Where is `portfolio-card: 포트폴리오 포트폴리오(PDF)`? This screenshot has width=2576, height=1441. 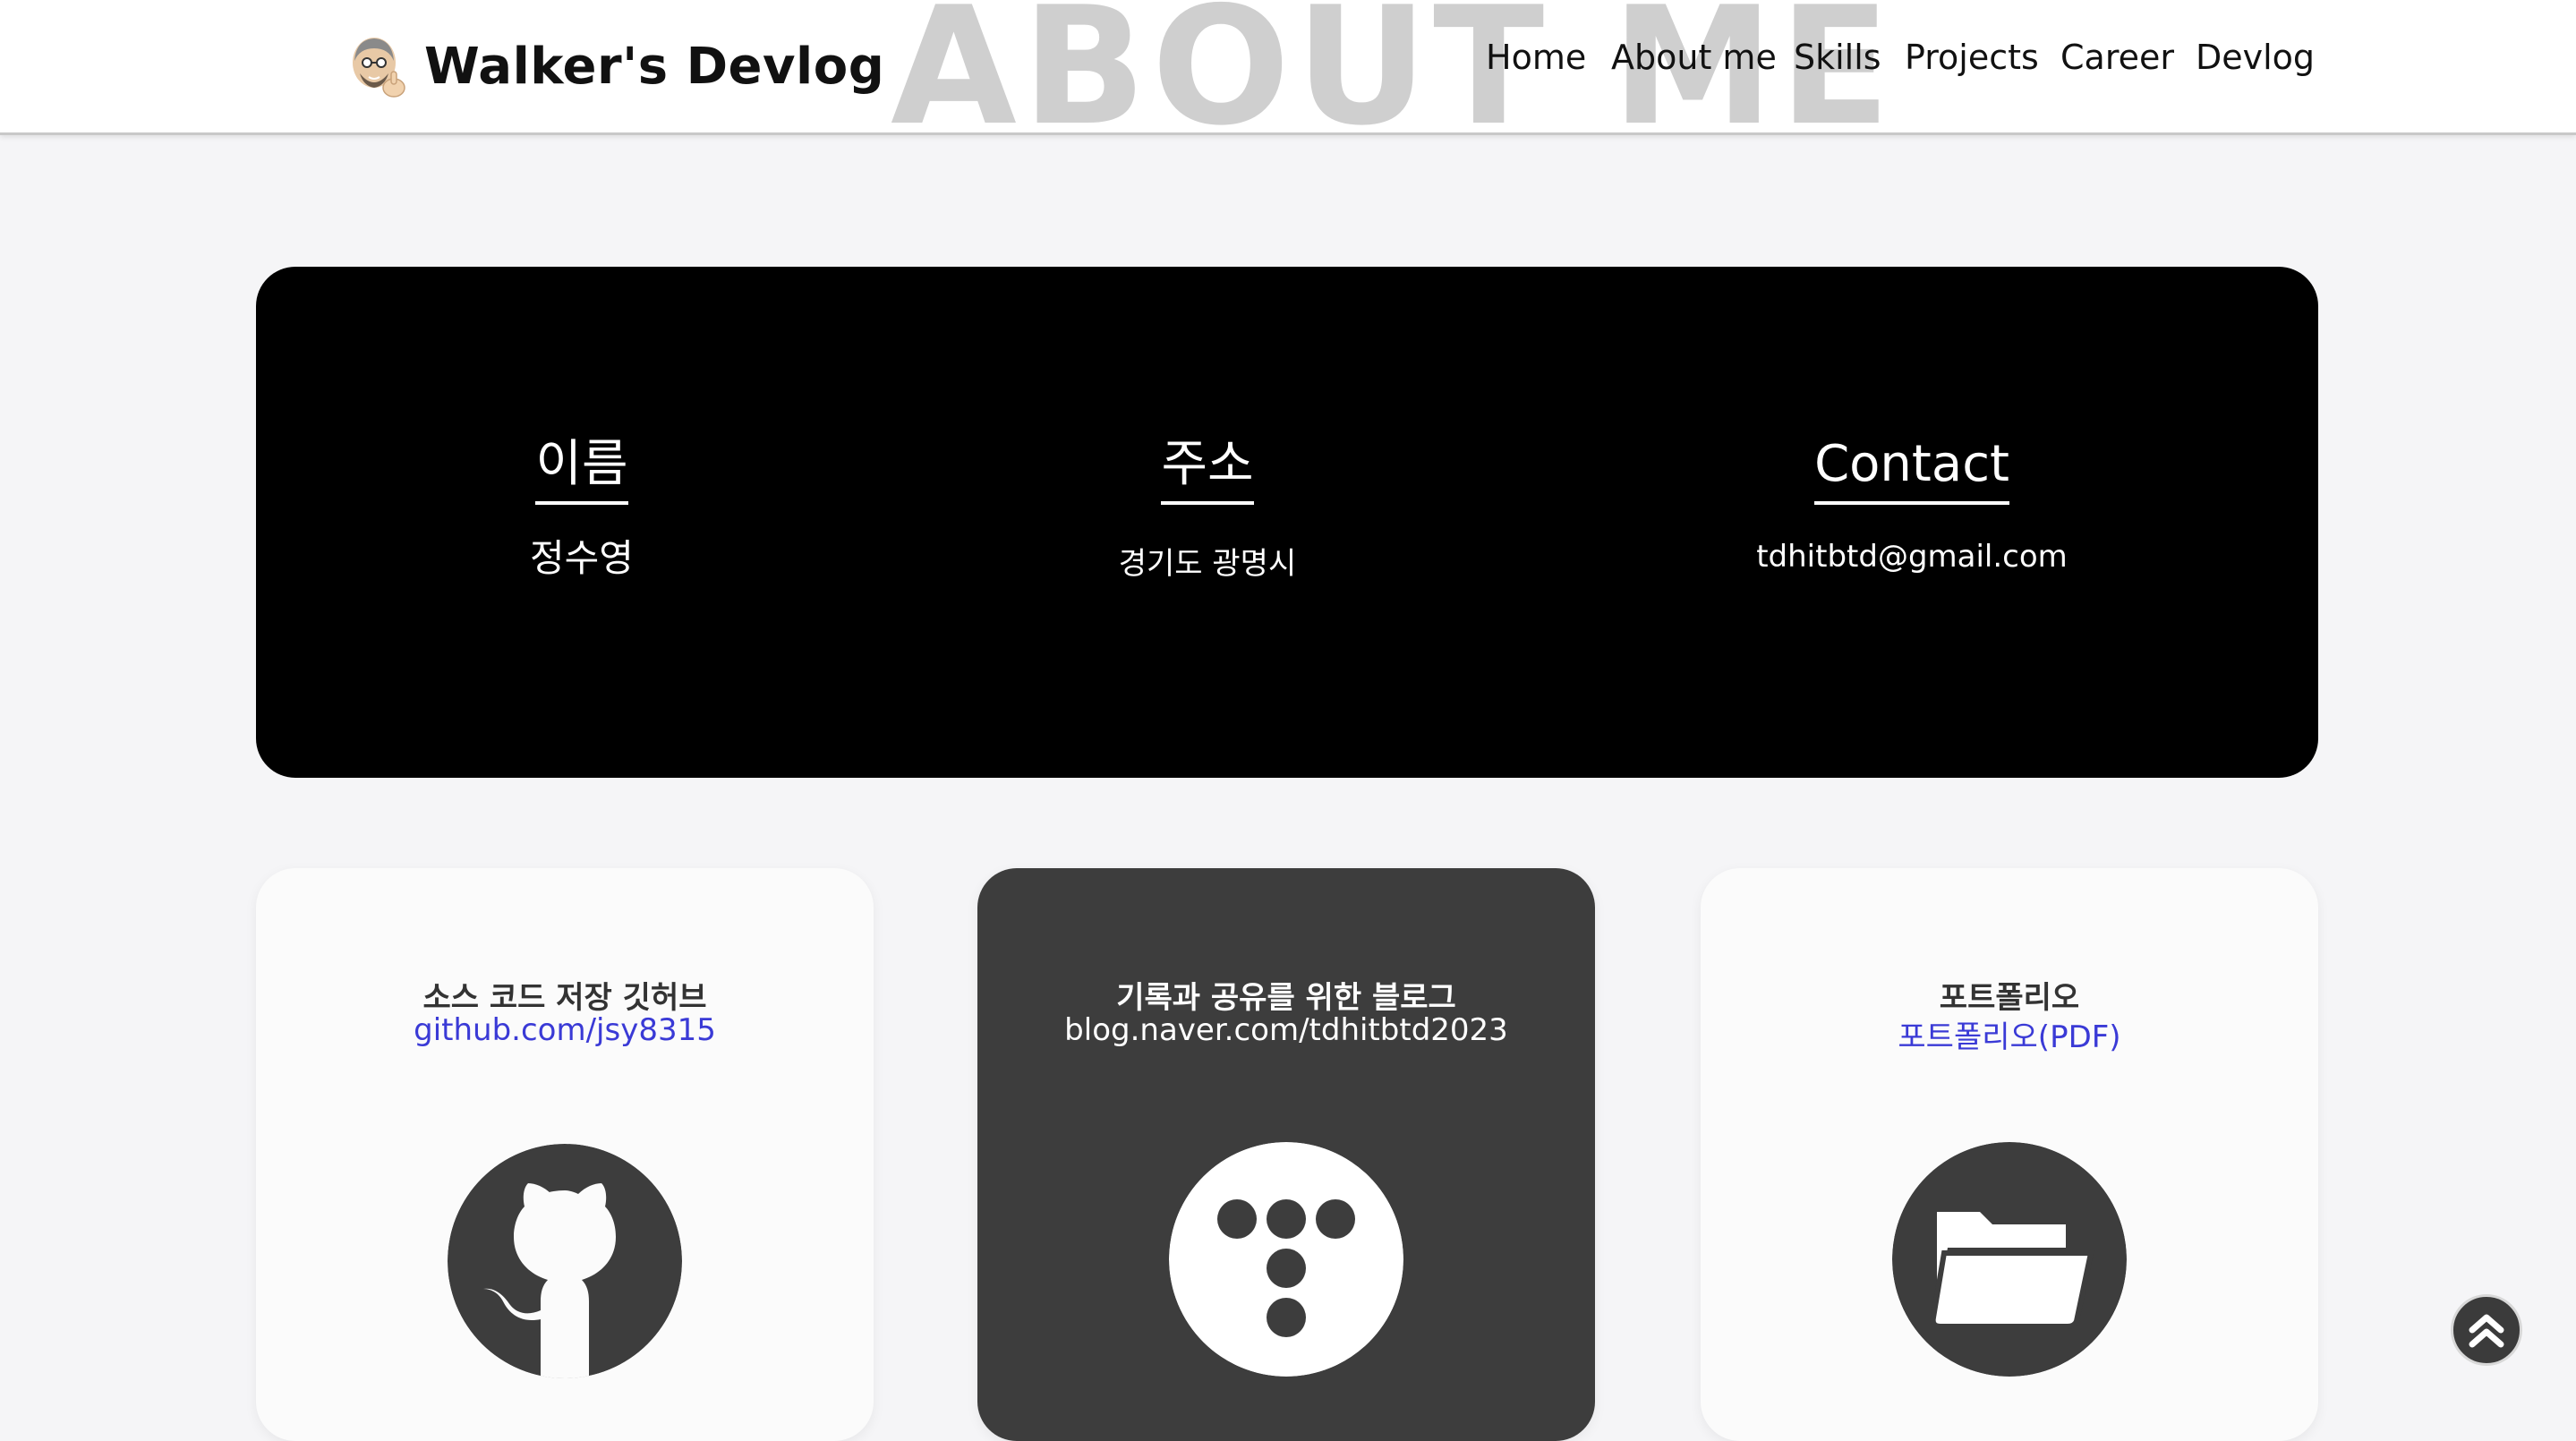 portfolio-card: 포트폴리오 포트폴리오(PDF) is located at coordinates (2009, 1154).